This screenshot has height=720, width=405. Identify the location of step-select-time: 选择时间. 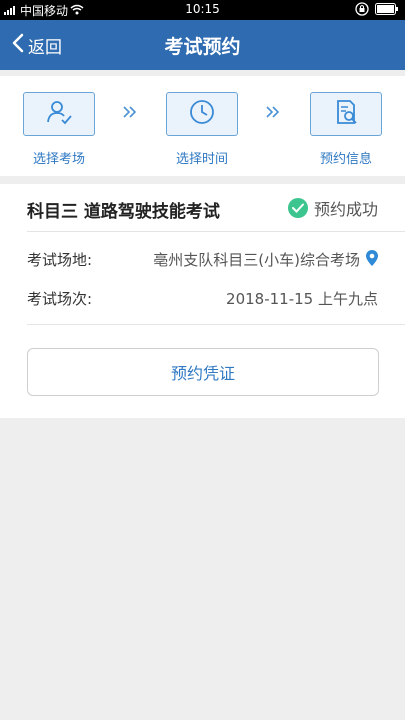
(202, 129).